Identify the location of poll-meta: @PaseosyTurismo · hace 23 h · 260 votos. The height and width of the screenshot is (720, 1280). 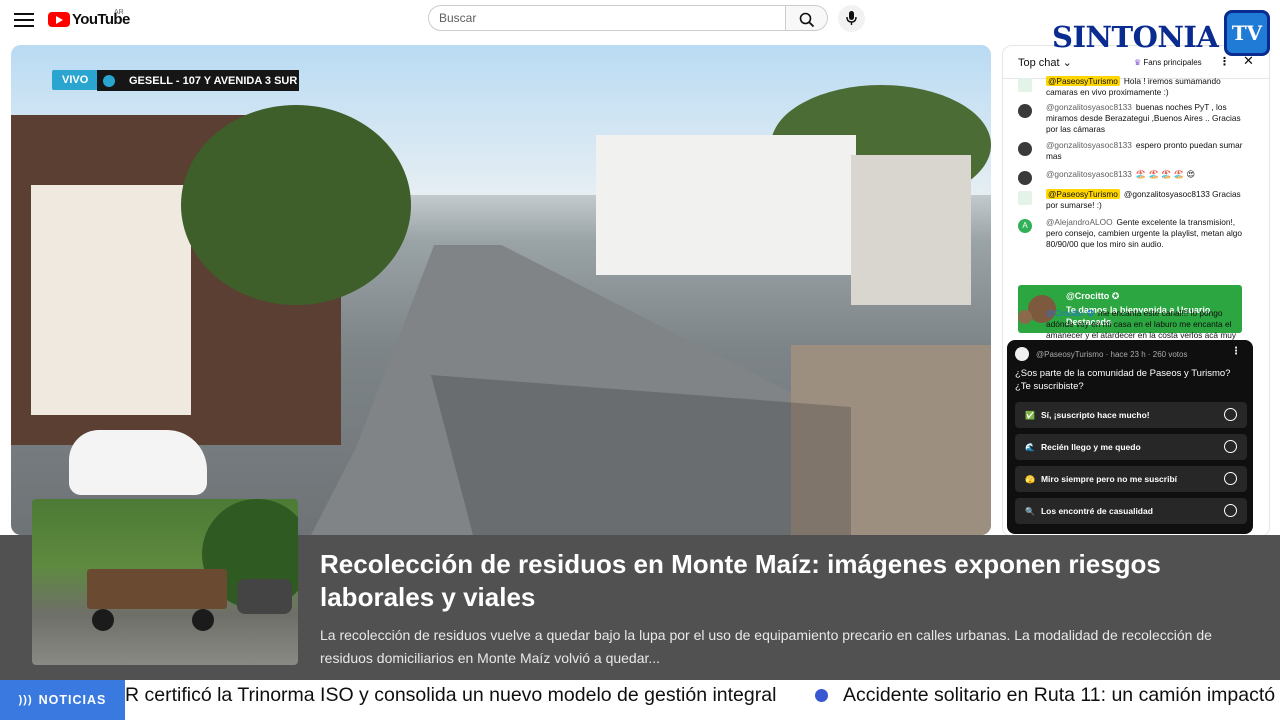
(1112, 354).